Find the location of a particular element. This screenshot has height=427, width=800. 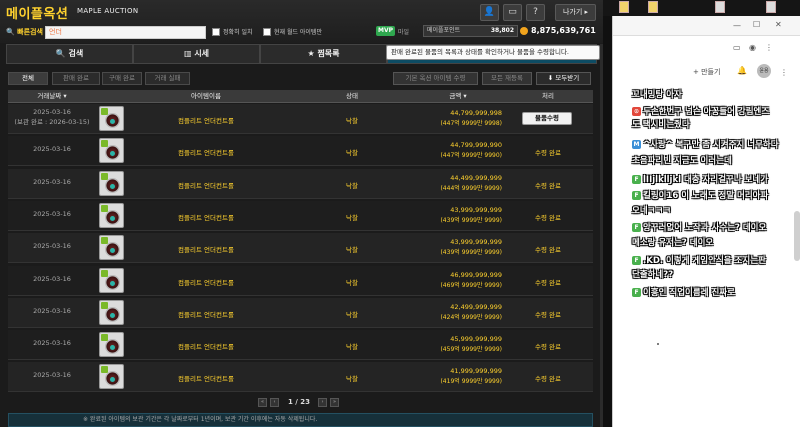

page-indicator: 1 / 23 is located at coordinates (299, 402).